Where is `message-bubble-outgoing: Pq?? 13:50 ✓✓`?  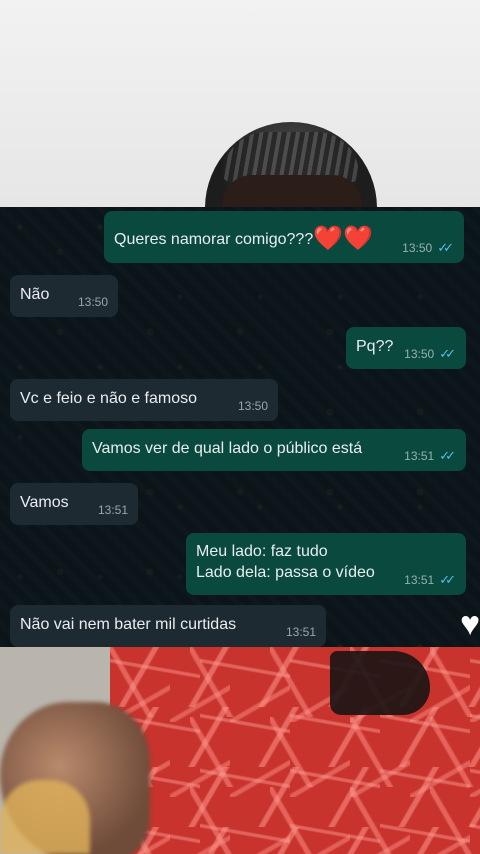
message-bubble-outgoing: Pq?? 13:50 ✓✓ is located at coordinates (406, 348).